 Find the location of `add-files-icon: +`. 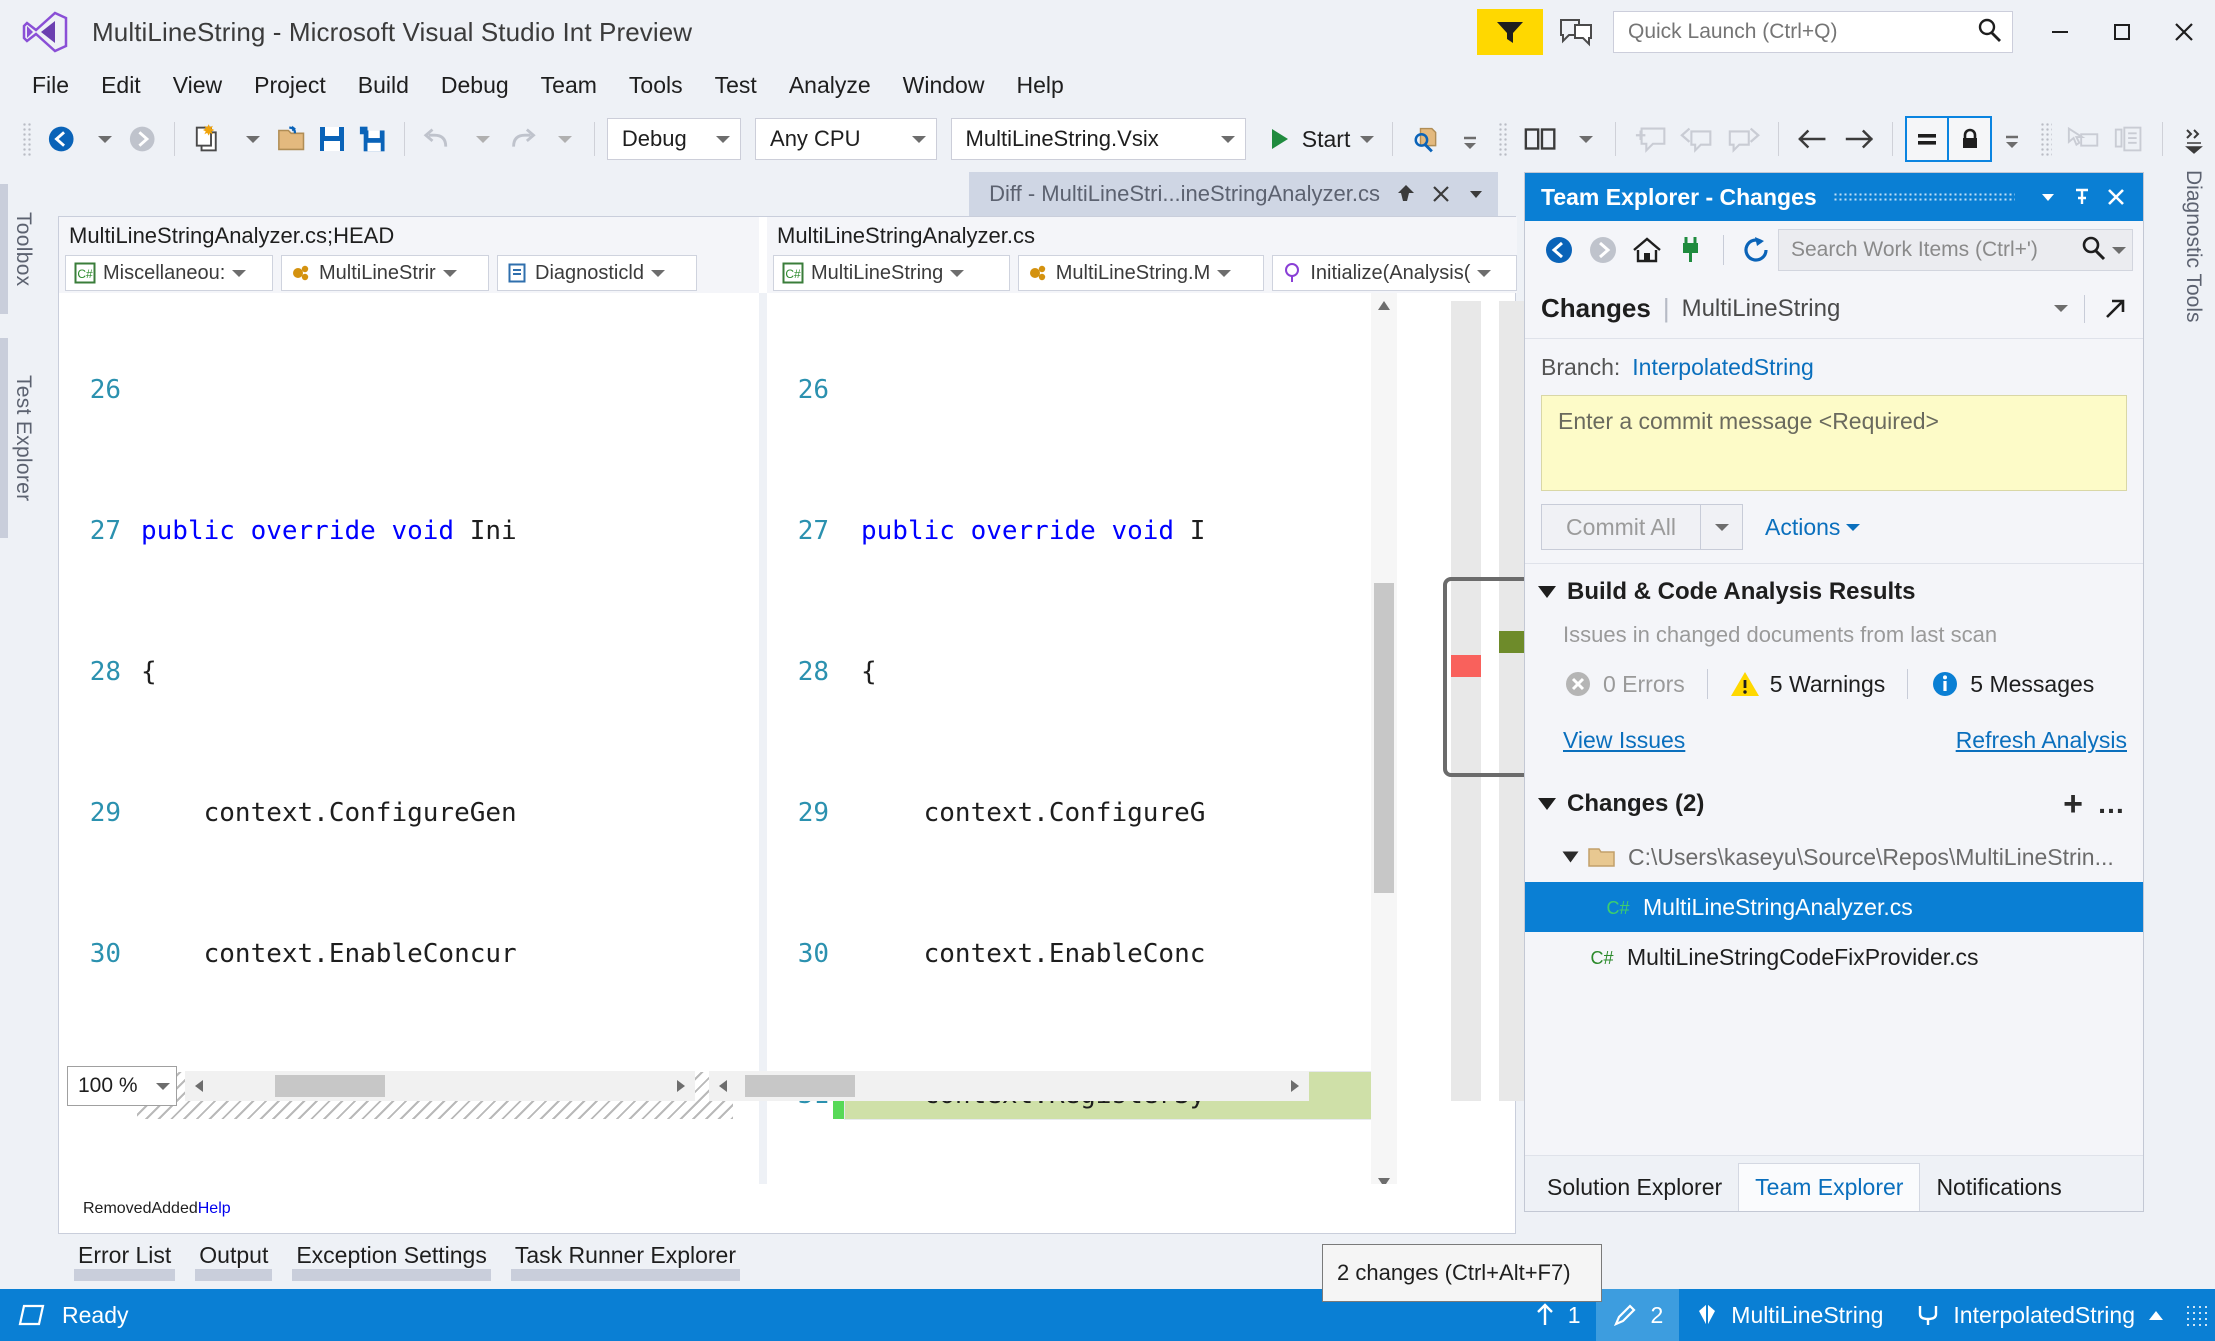

add-files-icon: + is located at coordinates (2073, 804).